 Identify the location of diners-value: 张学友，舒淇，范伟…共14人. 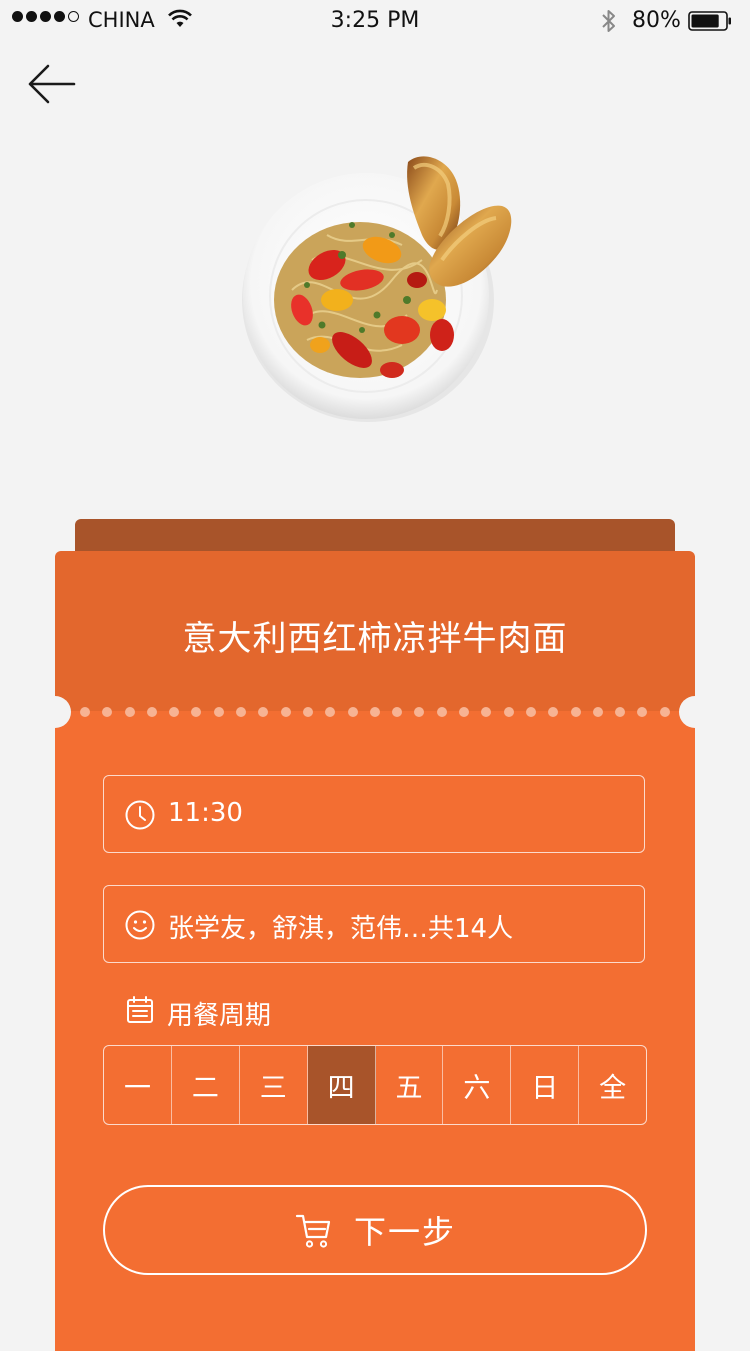
(341, 929).